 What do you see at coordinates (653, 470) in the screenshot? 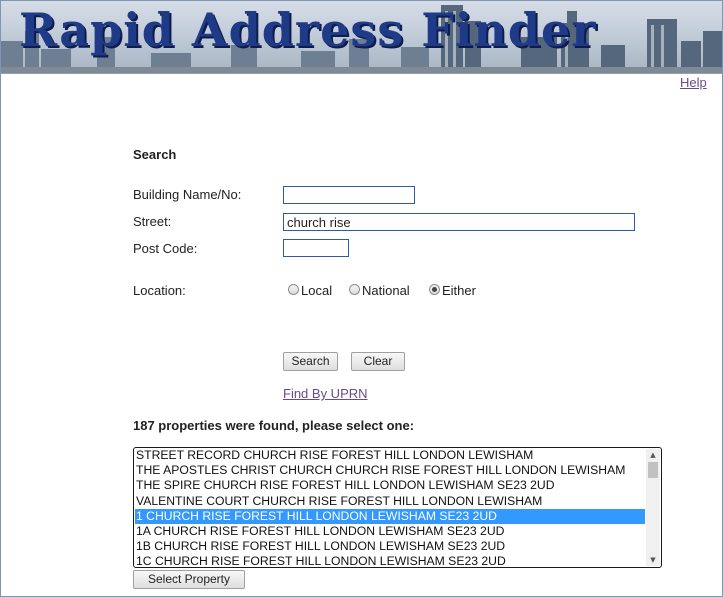
I see `scrollbar-thumb` at bounding box center [653, 470].